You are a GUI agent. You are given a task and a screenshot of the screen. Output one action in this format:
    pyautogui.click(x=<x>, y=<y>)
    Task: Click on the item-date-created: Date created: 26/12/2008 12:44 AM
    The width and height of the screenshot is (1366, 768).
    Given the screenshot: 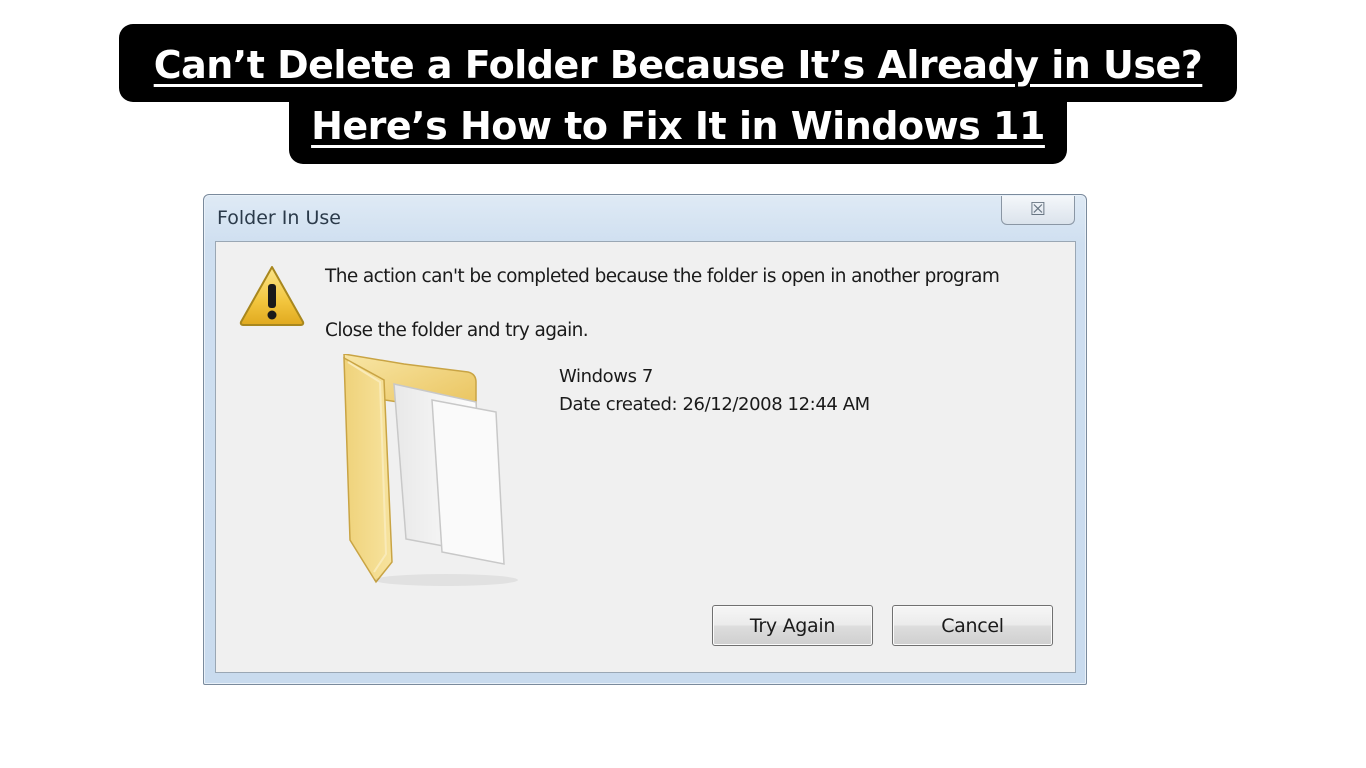 What is the action you would take?
    pyautogui.click(x=714, y=404)
    